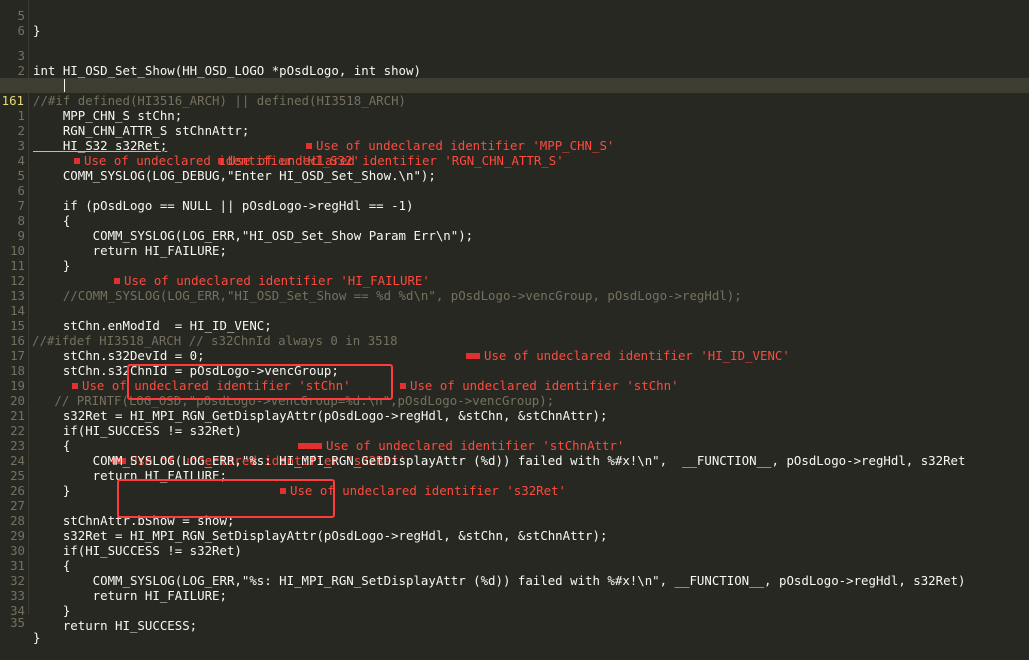 This screenshot has height=660, width=1029. Describe the element at coordinates (260, 382) in the screenshot. I see `highlight-box-get-display-attr` at that location.